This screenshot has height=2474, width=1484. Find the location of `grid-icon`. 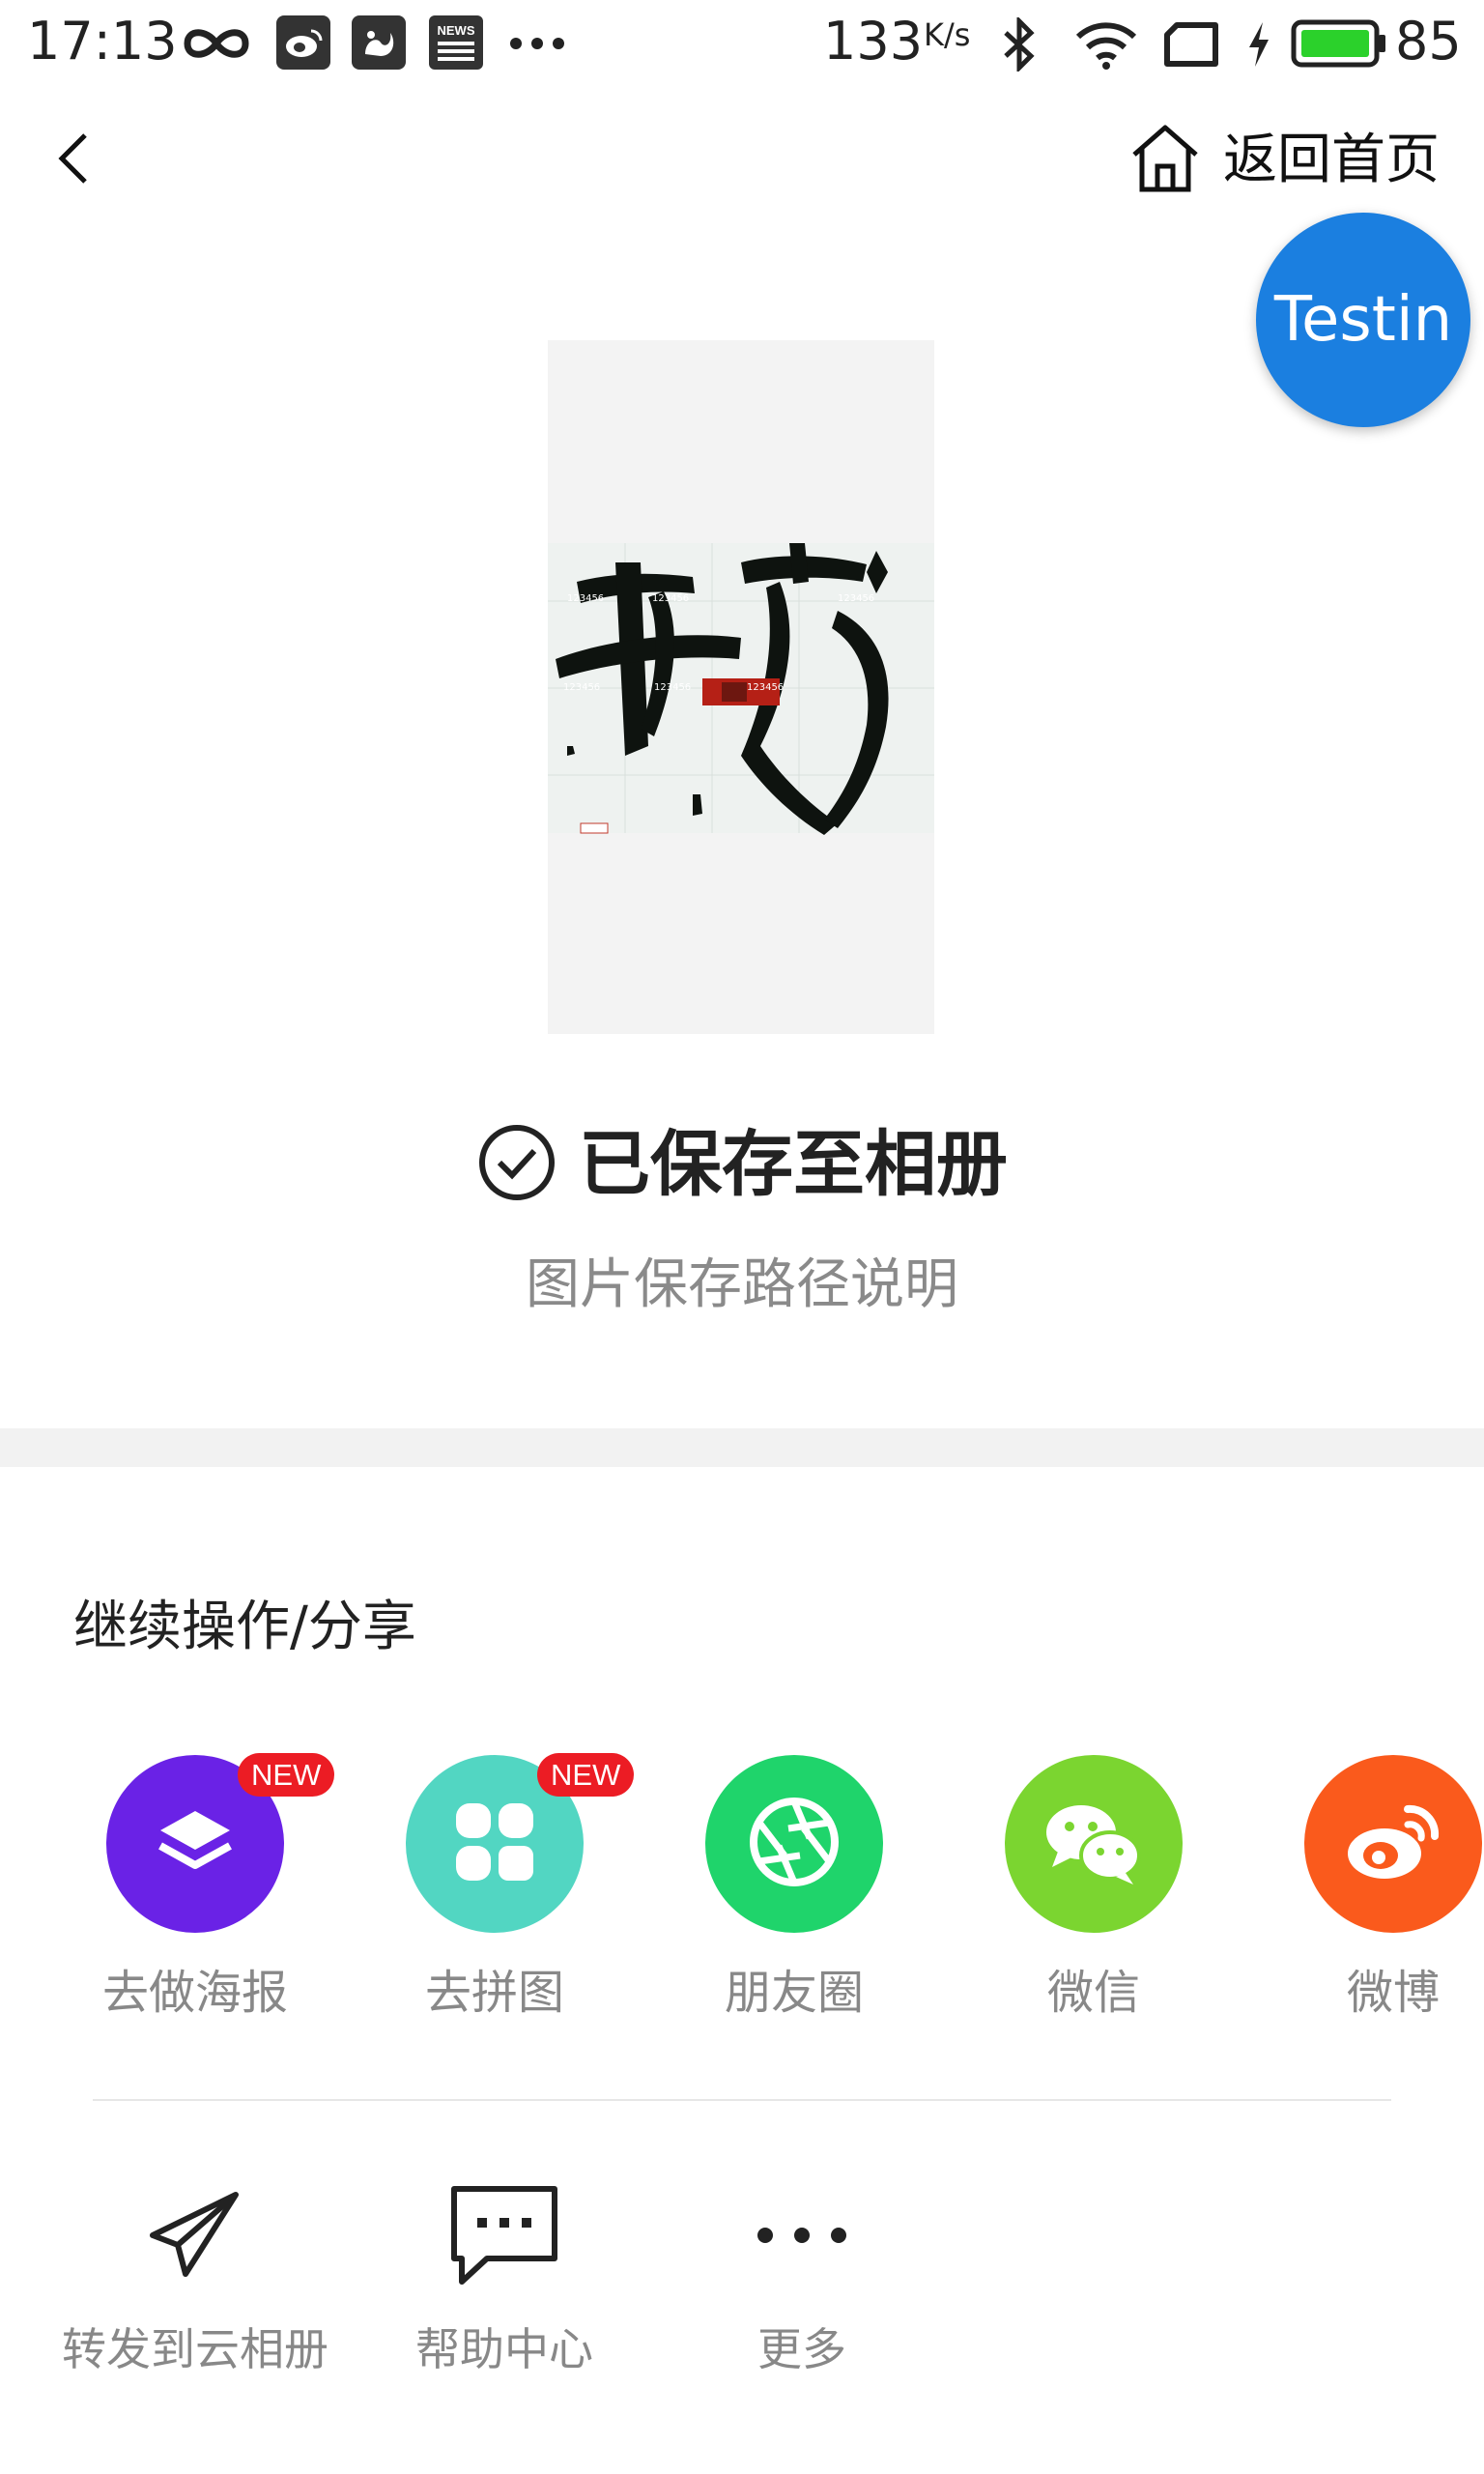

grid-icon is located at coordinates (495, 1844).